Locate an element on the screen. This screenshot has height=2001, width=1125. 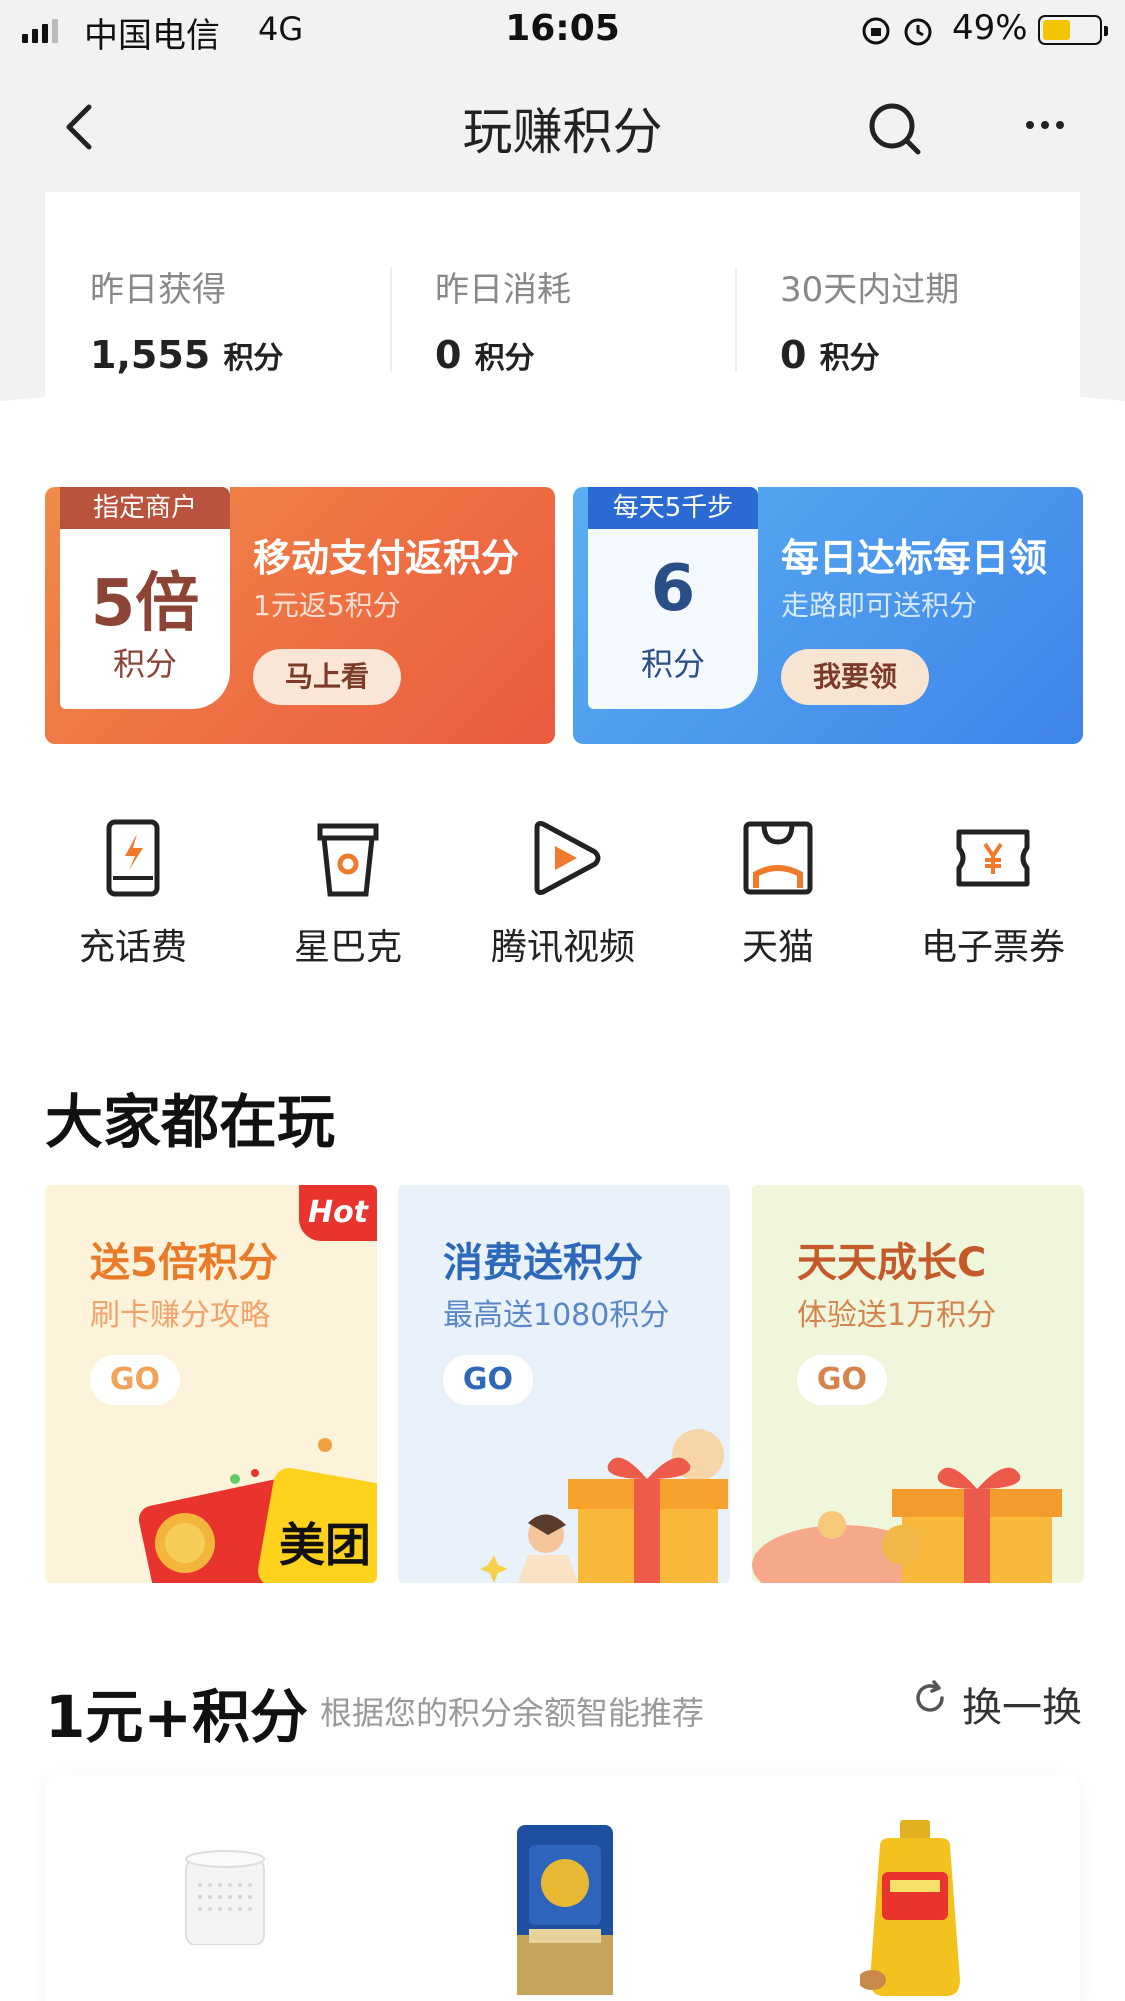
cards-illustration: 美团 is located at coordinates (257, 1510).